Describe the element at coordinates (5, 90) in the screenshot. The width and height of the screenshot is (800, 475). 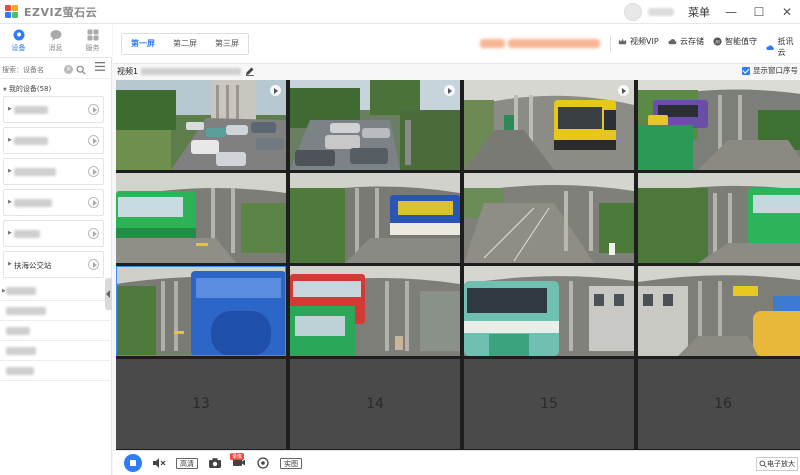
I see `expand-icon: ▼` at that location.